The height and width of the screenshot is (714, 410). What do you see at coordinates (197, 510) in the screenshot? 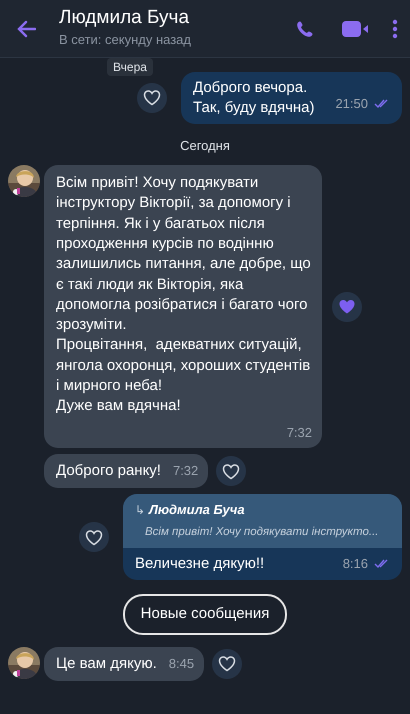
I see `reply-author: Людмила Буча` at bounding box center [197, 510].